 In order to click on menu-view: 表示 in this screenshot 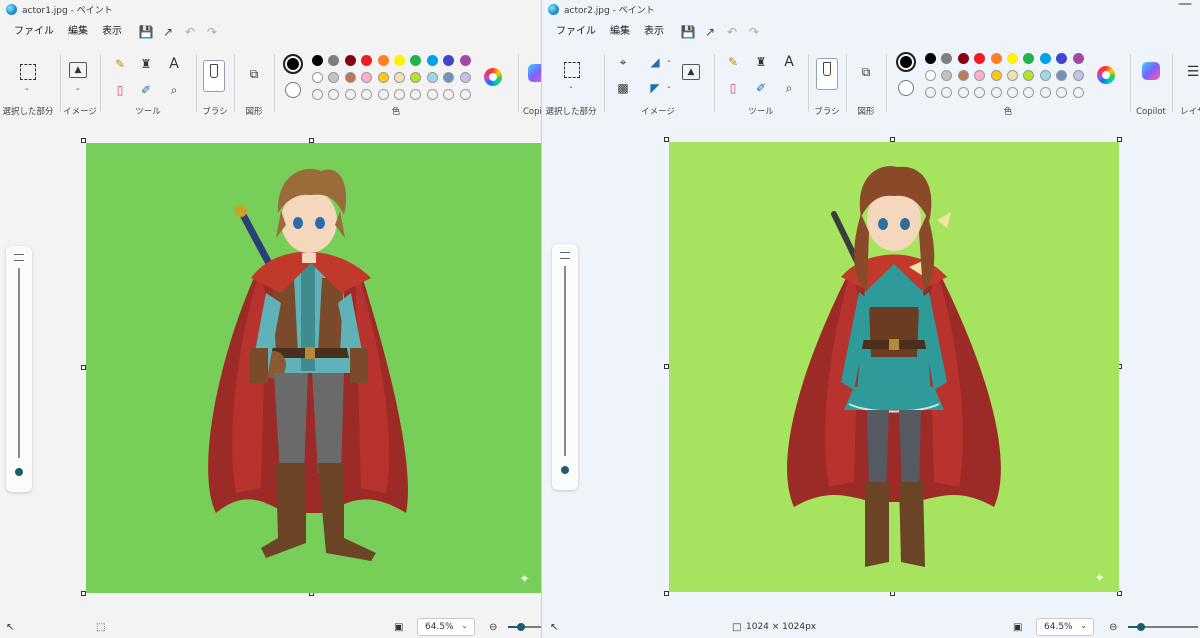, I will do `click(112, 32)`.